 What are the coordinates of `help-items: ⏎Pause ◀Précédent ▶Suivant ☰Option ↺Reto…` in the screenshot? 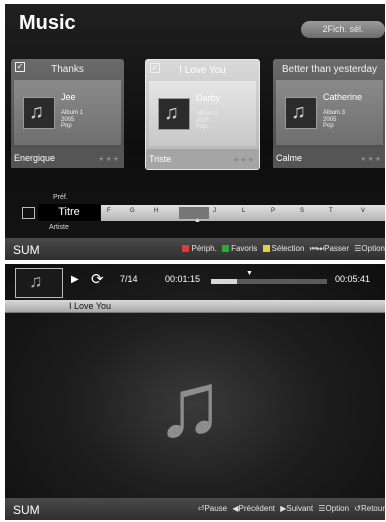 It's located at (290, 508).